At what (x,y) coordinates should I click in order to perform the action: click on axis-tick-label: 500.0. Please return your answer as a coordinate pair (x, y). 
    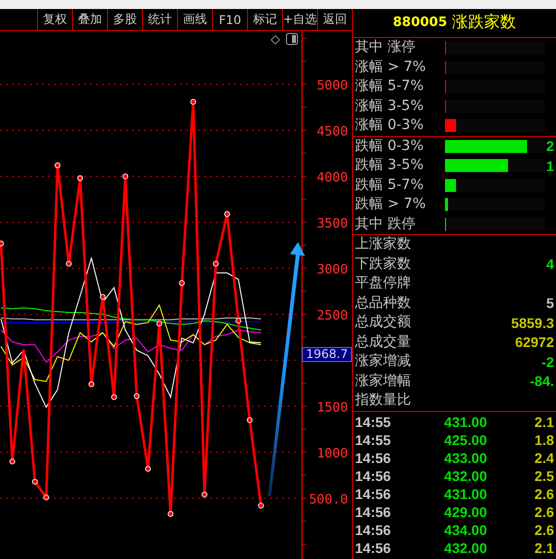
    Looking at the image, I should click on (328, 500).